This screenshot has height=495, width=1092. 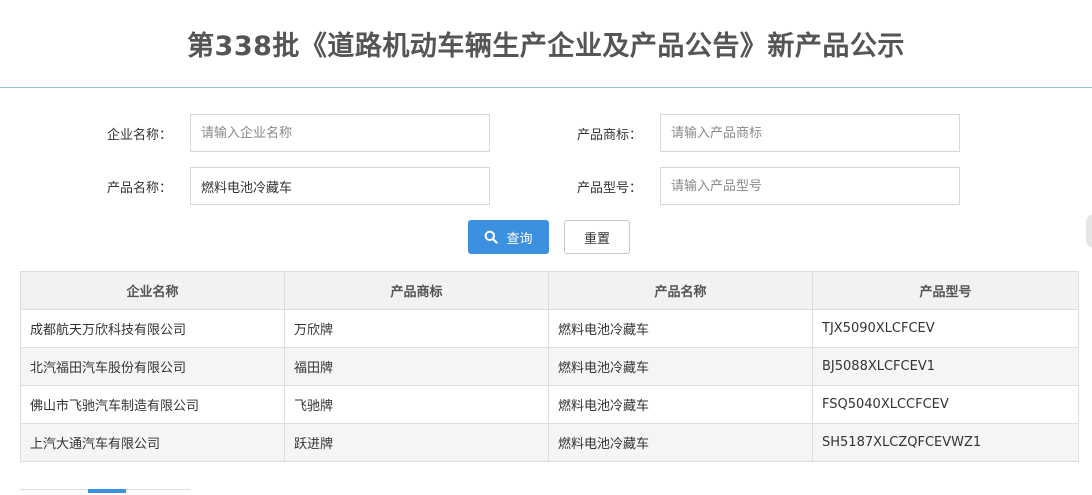 What do you see at coordinates (945, 404) in the screenshot?
I see `cell-model: FSQ5040XLCCFCEV` at bounding box center [945, 404].